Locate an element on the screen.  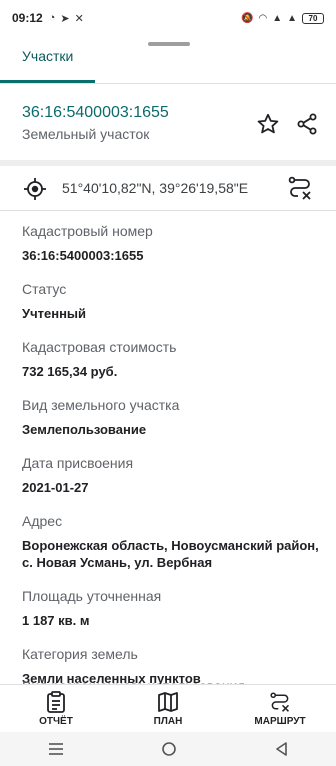
home-icon is located at coordinates (169, 749).